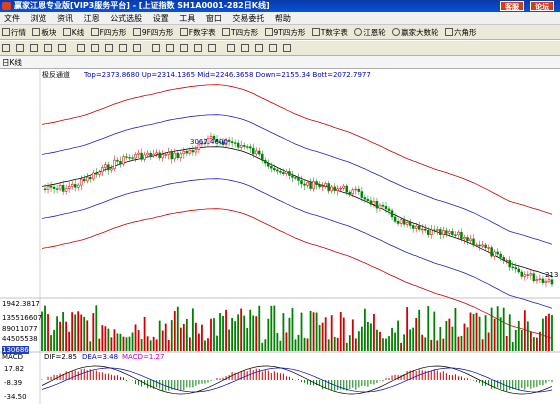  I want to click on circle-tool-icon, so click(245, 48).